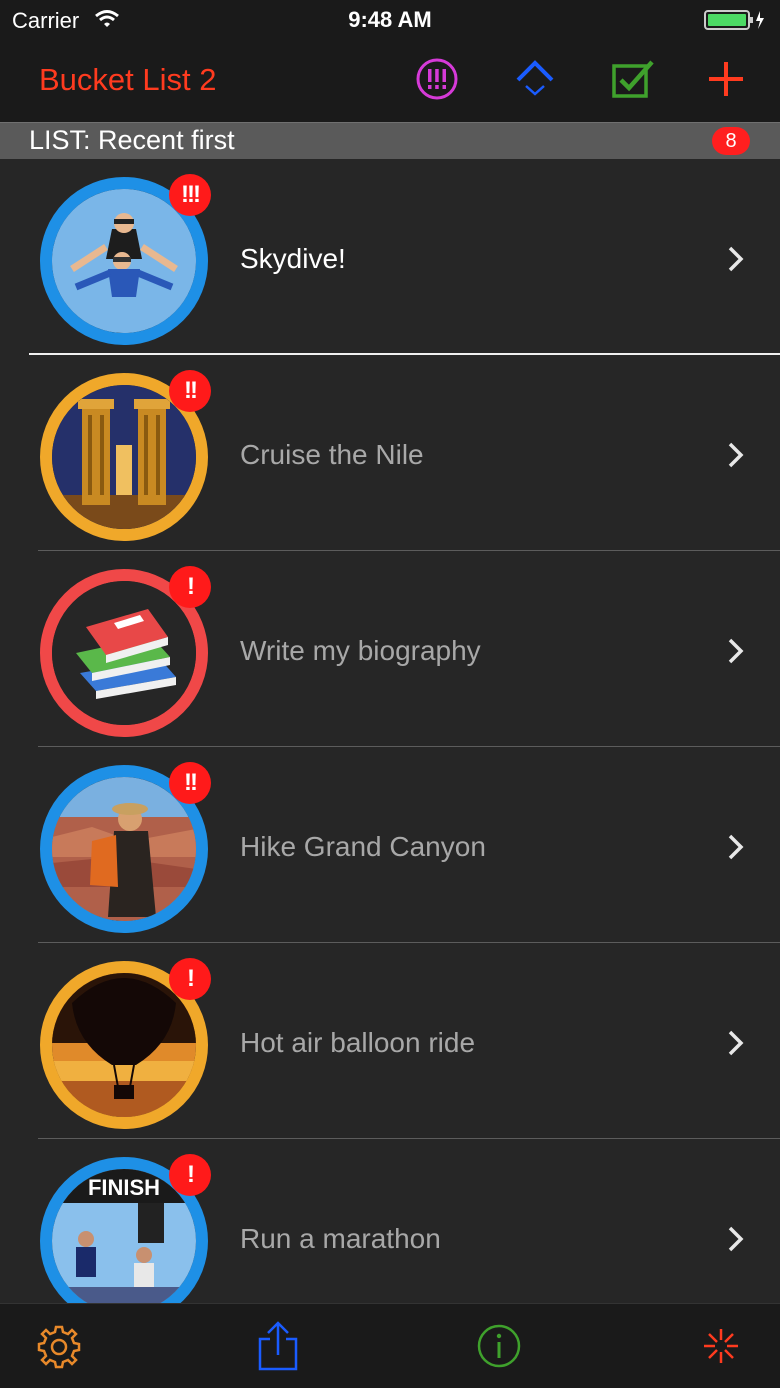 This screenshot has width=780, height=1388. Describe the element at coordinates (633, 79) in the screenshot. I see `checkbox-icon` at that location.